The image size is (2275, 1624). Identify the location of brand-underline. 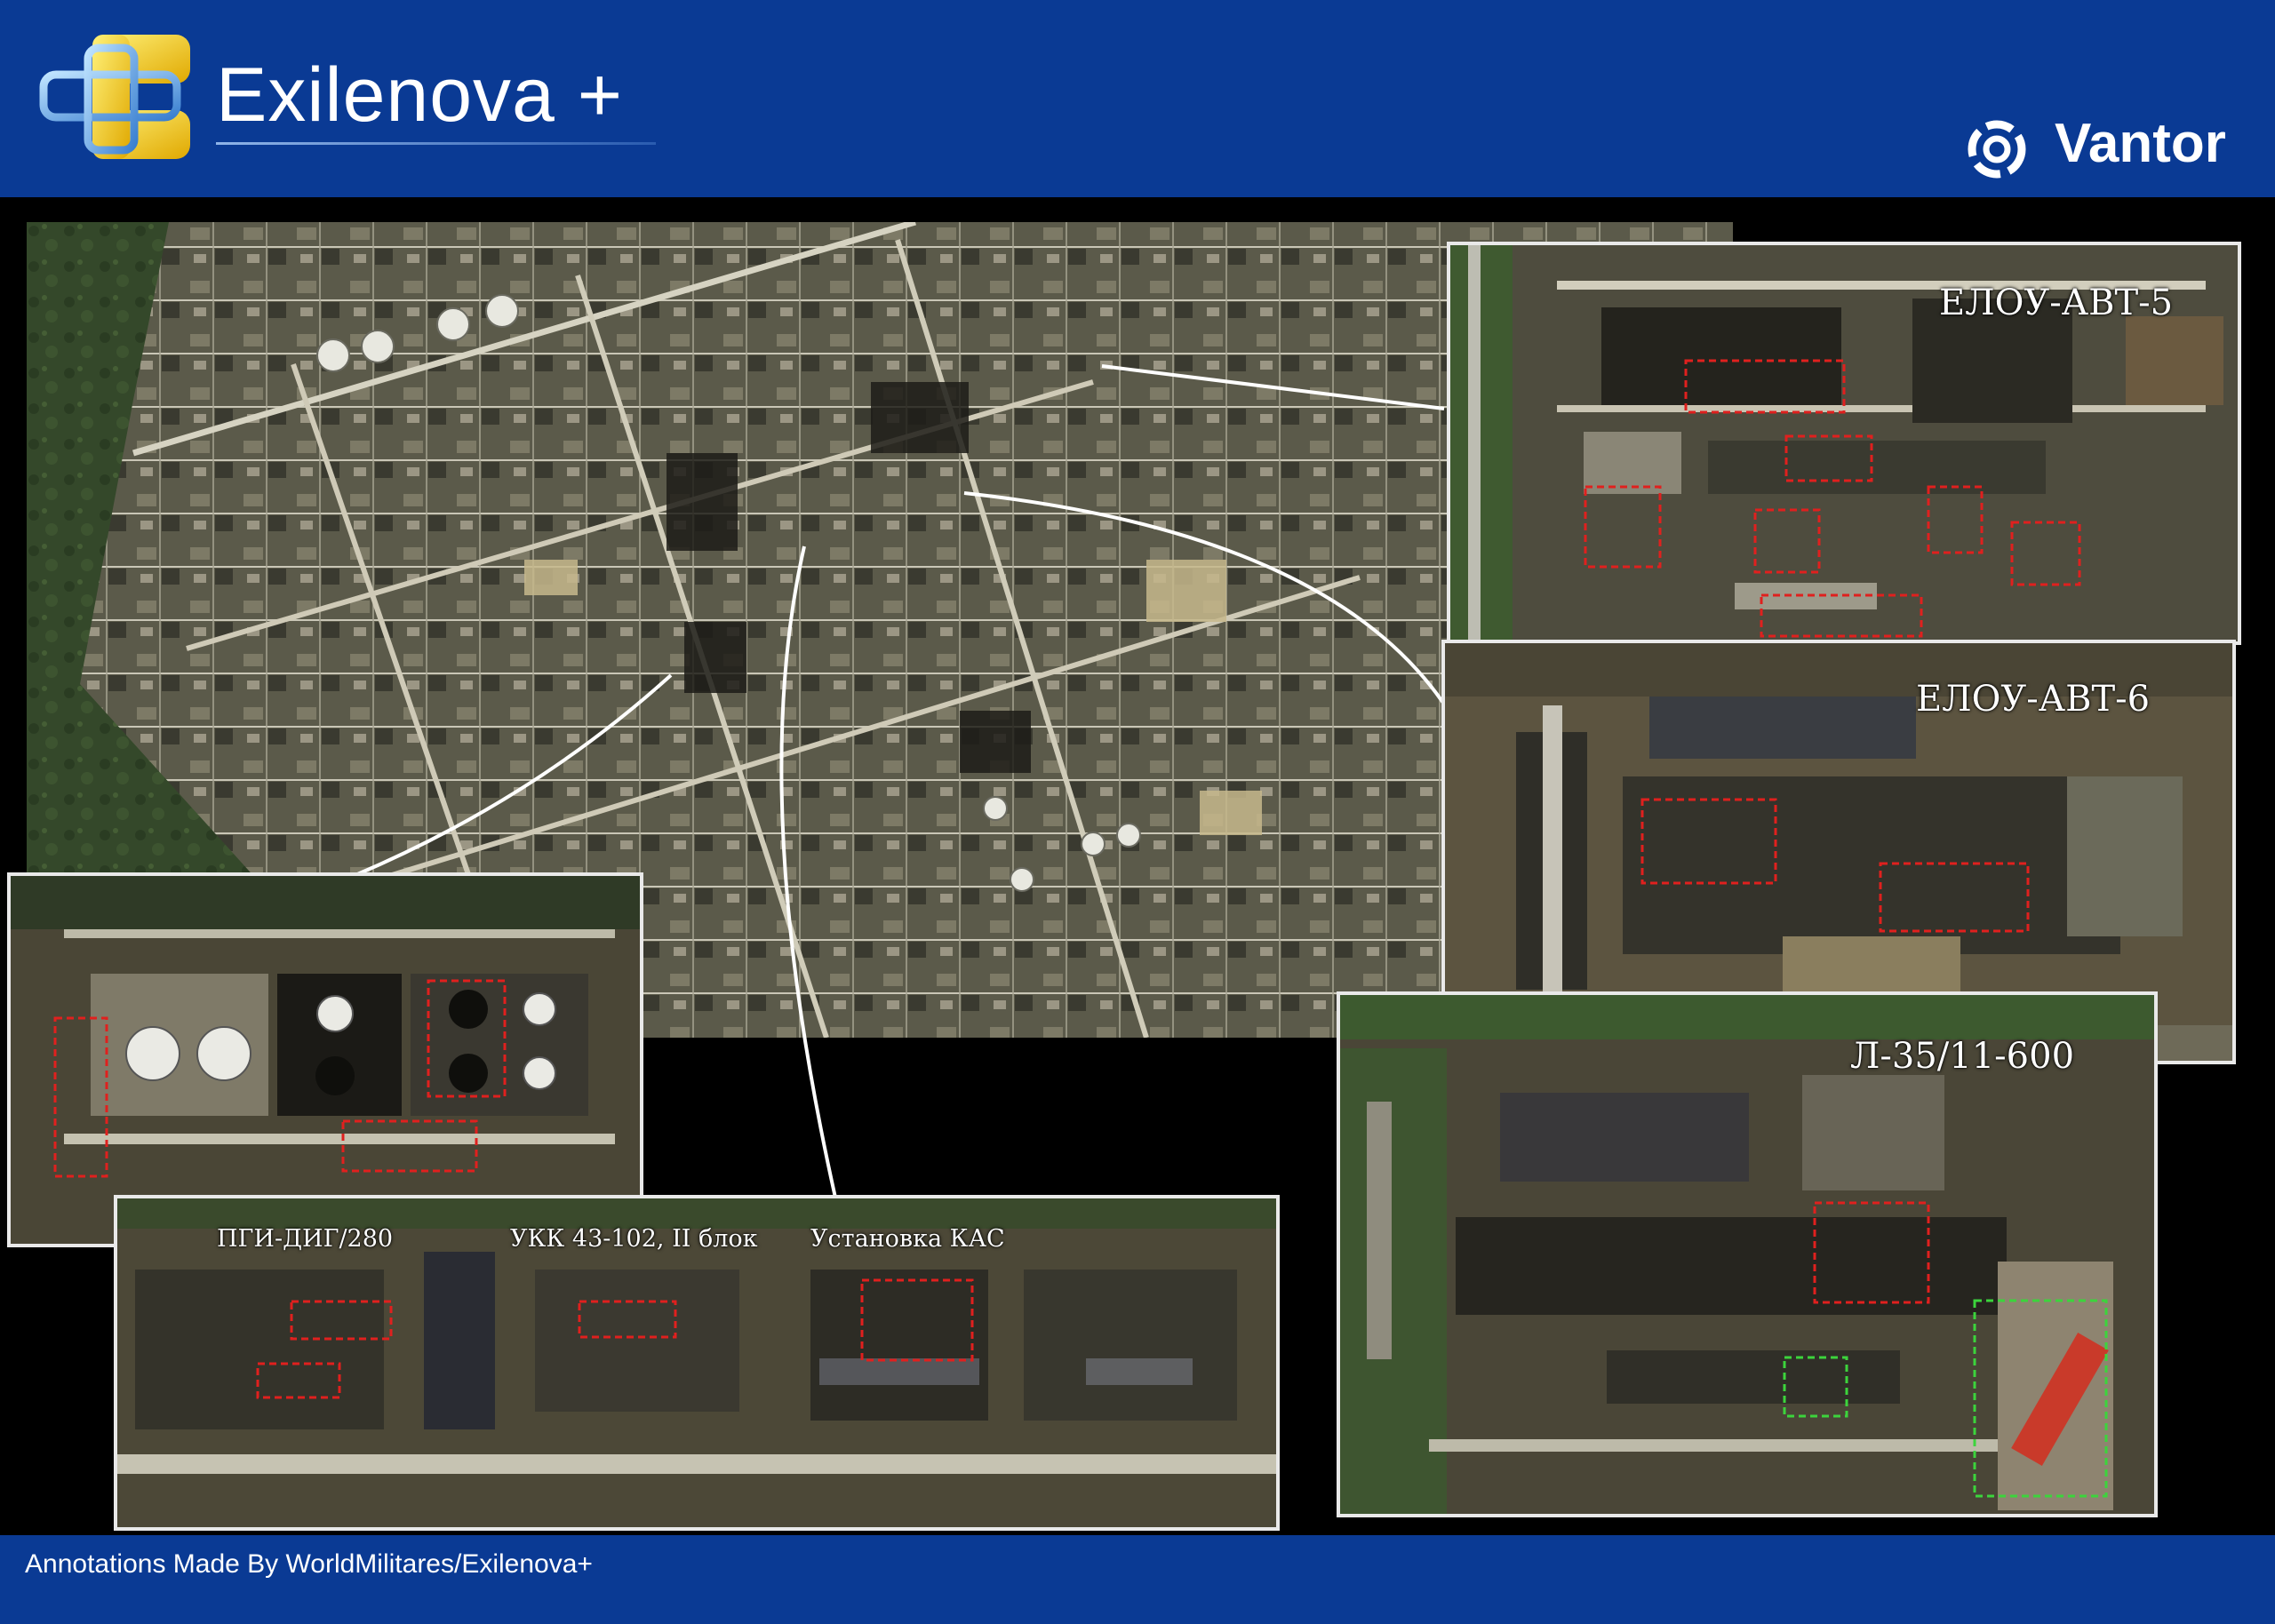
(436, 143).